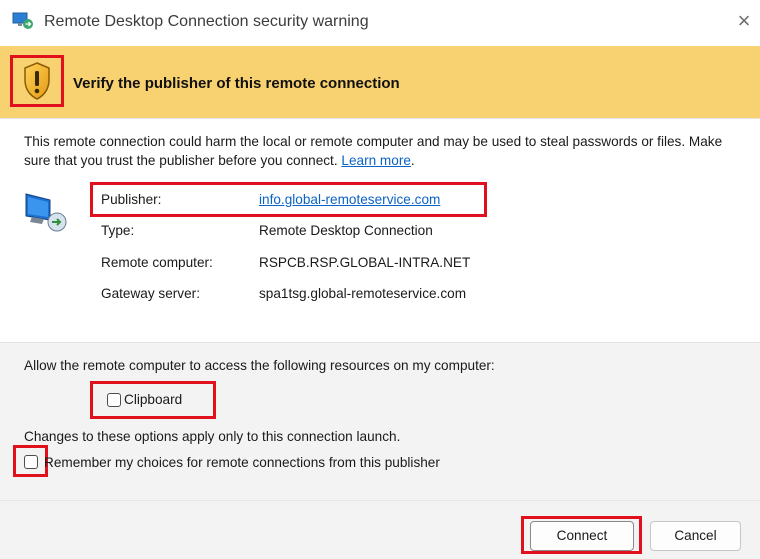 Image resolution: width=760 pixels, height=559 pixels. Describe the element at coordinates (365, 262) in the screenshot. I see `remote-computer-value: RSPCB.RSP.GLOBAL-INTRA.NET` at that location.